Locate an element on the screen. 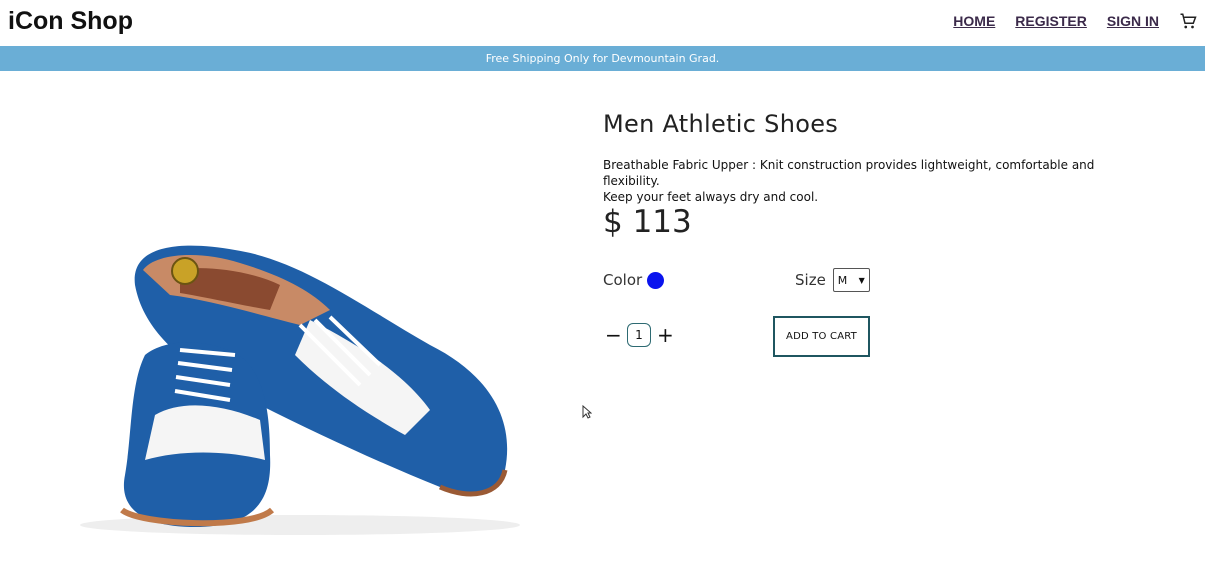  nav-home-link: HOME is located at coordinates (974, 21).